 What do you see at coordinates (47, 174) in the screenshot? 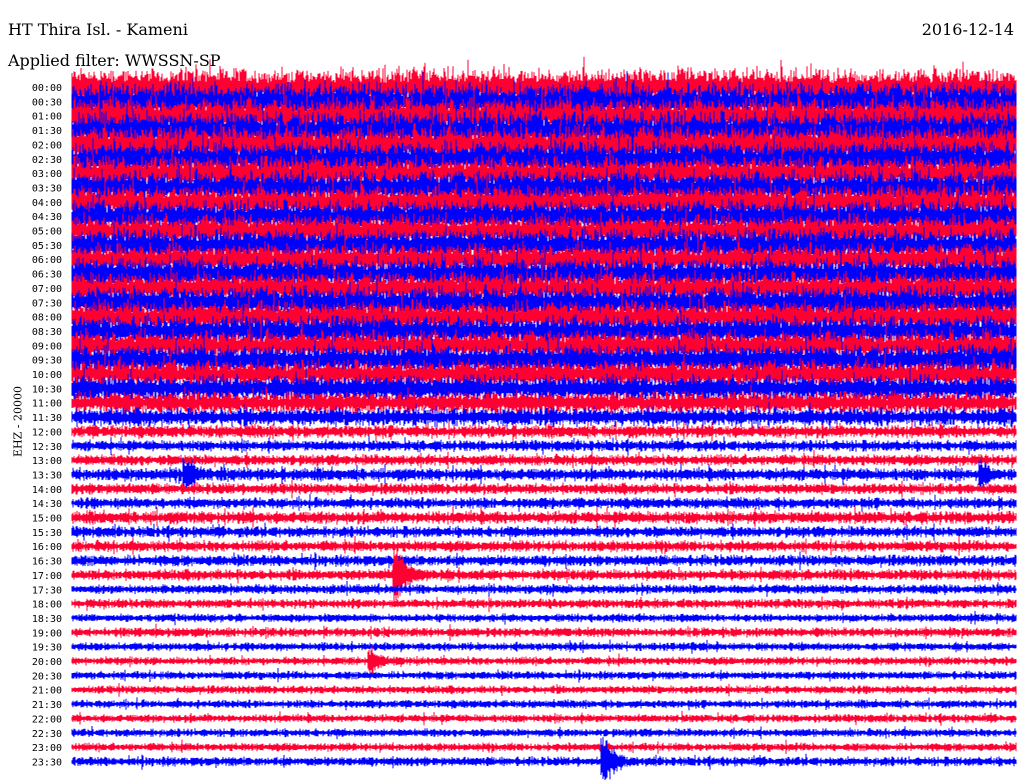
I see `time-tick-label: 03:00` at bounding box center [47, 174].